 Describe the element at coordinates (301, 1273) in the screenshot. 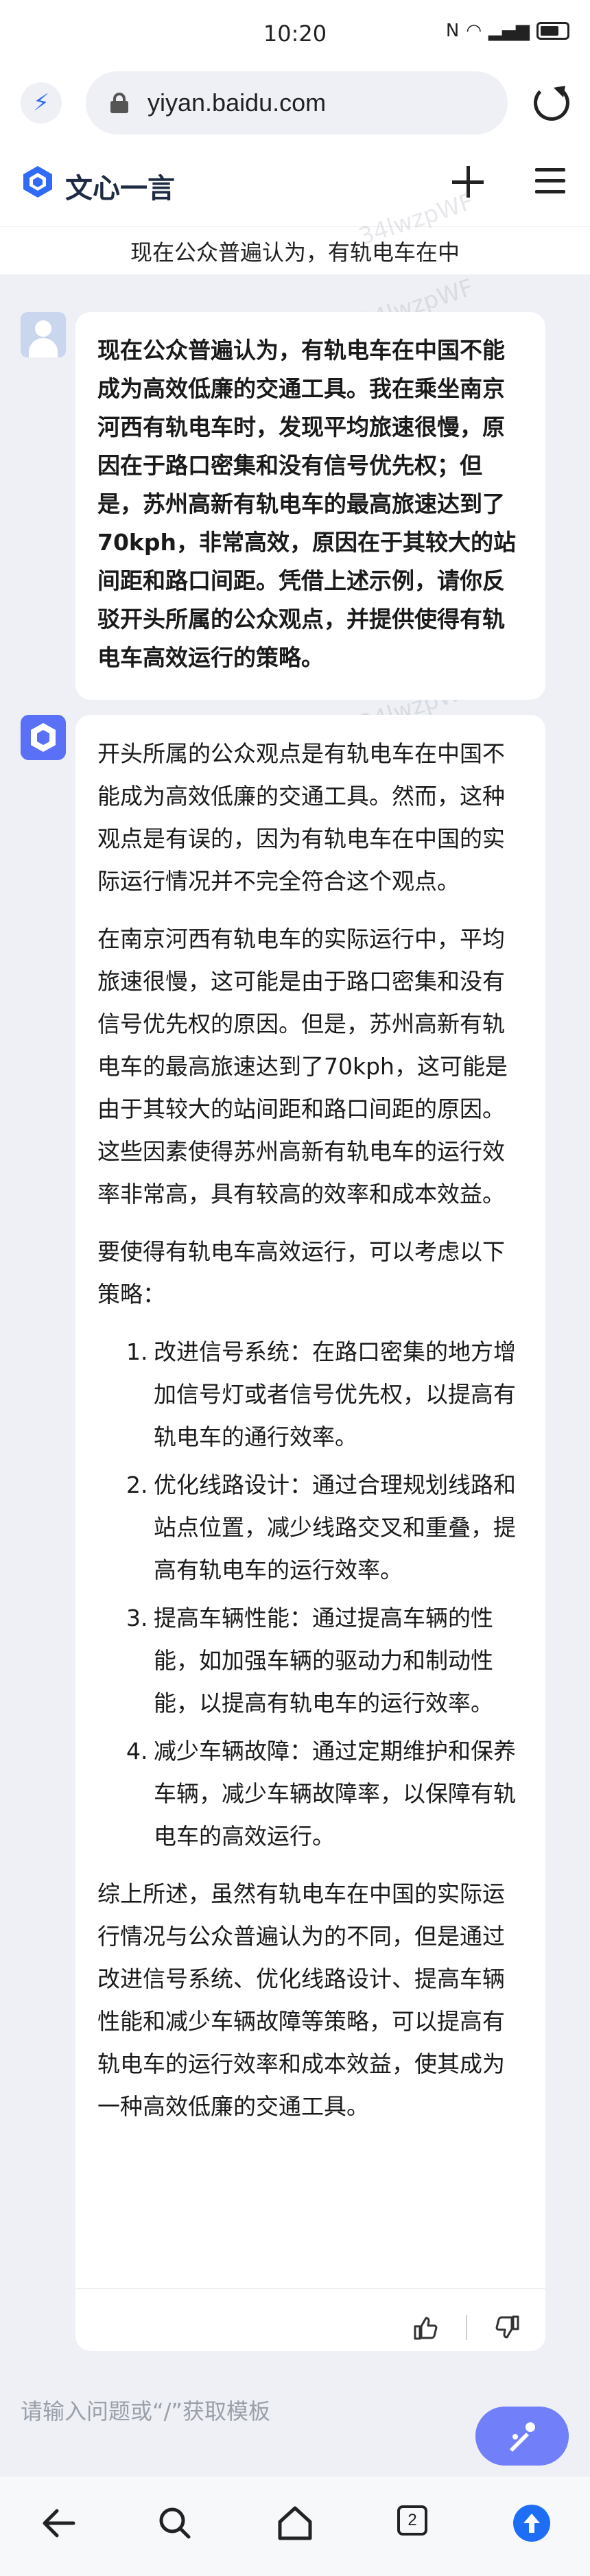

I see `bot-paragraph: 要使得有轨电车高效运行，可以考虑以下策略：` at that location.